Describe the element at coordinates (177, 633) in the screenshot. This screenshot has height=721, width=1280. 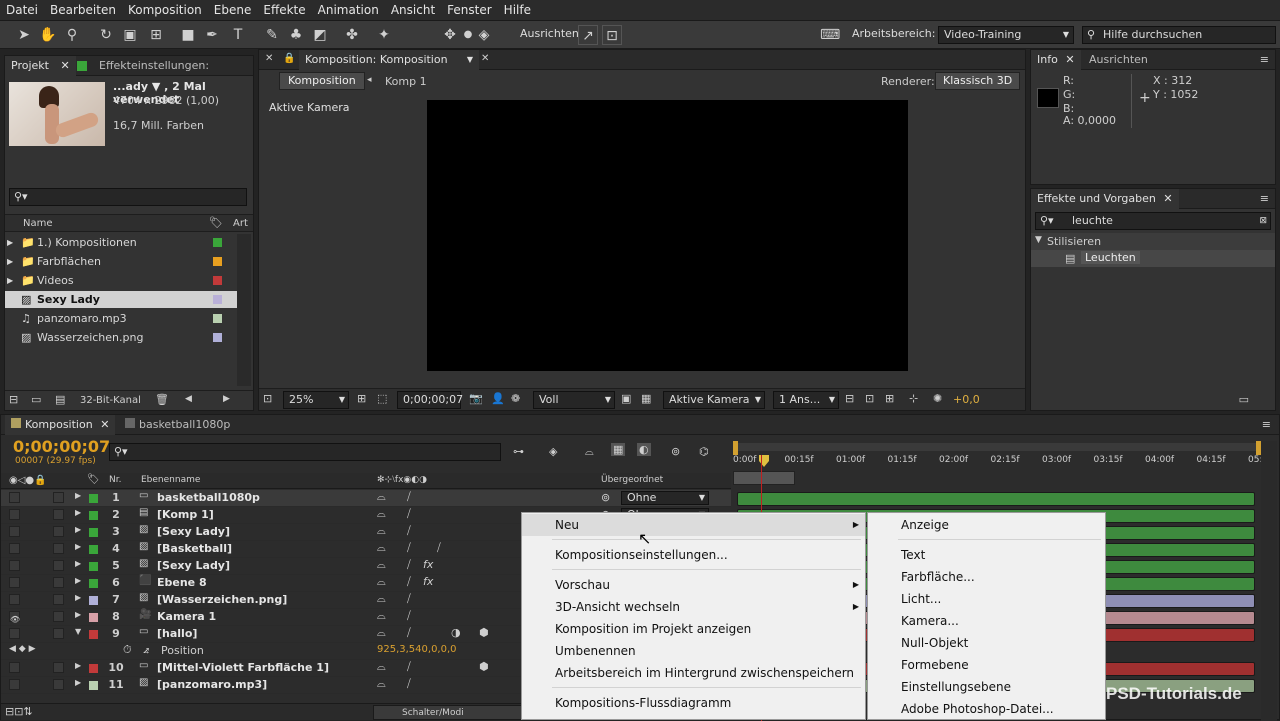
I see `layer-name: [hallo]` at that location.